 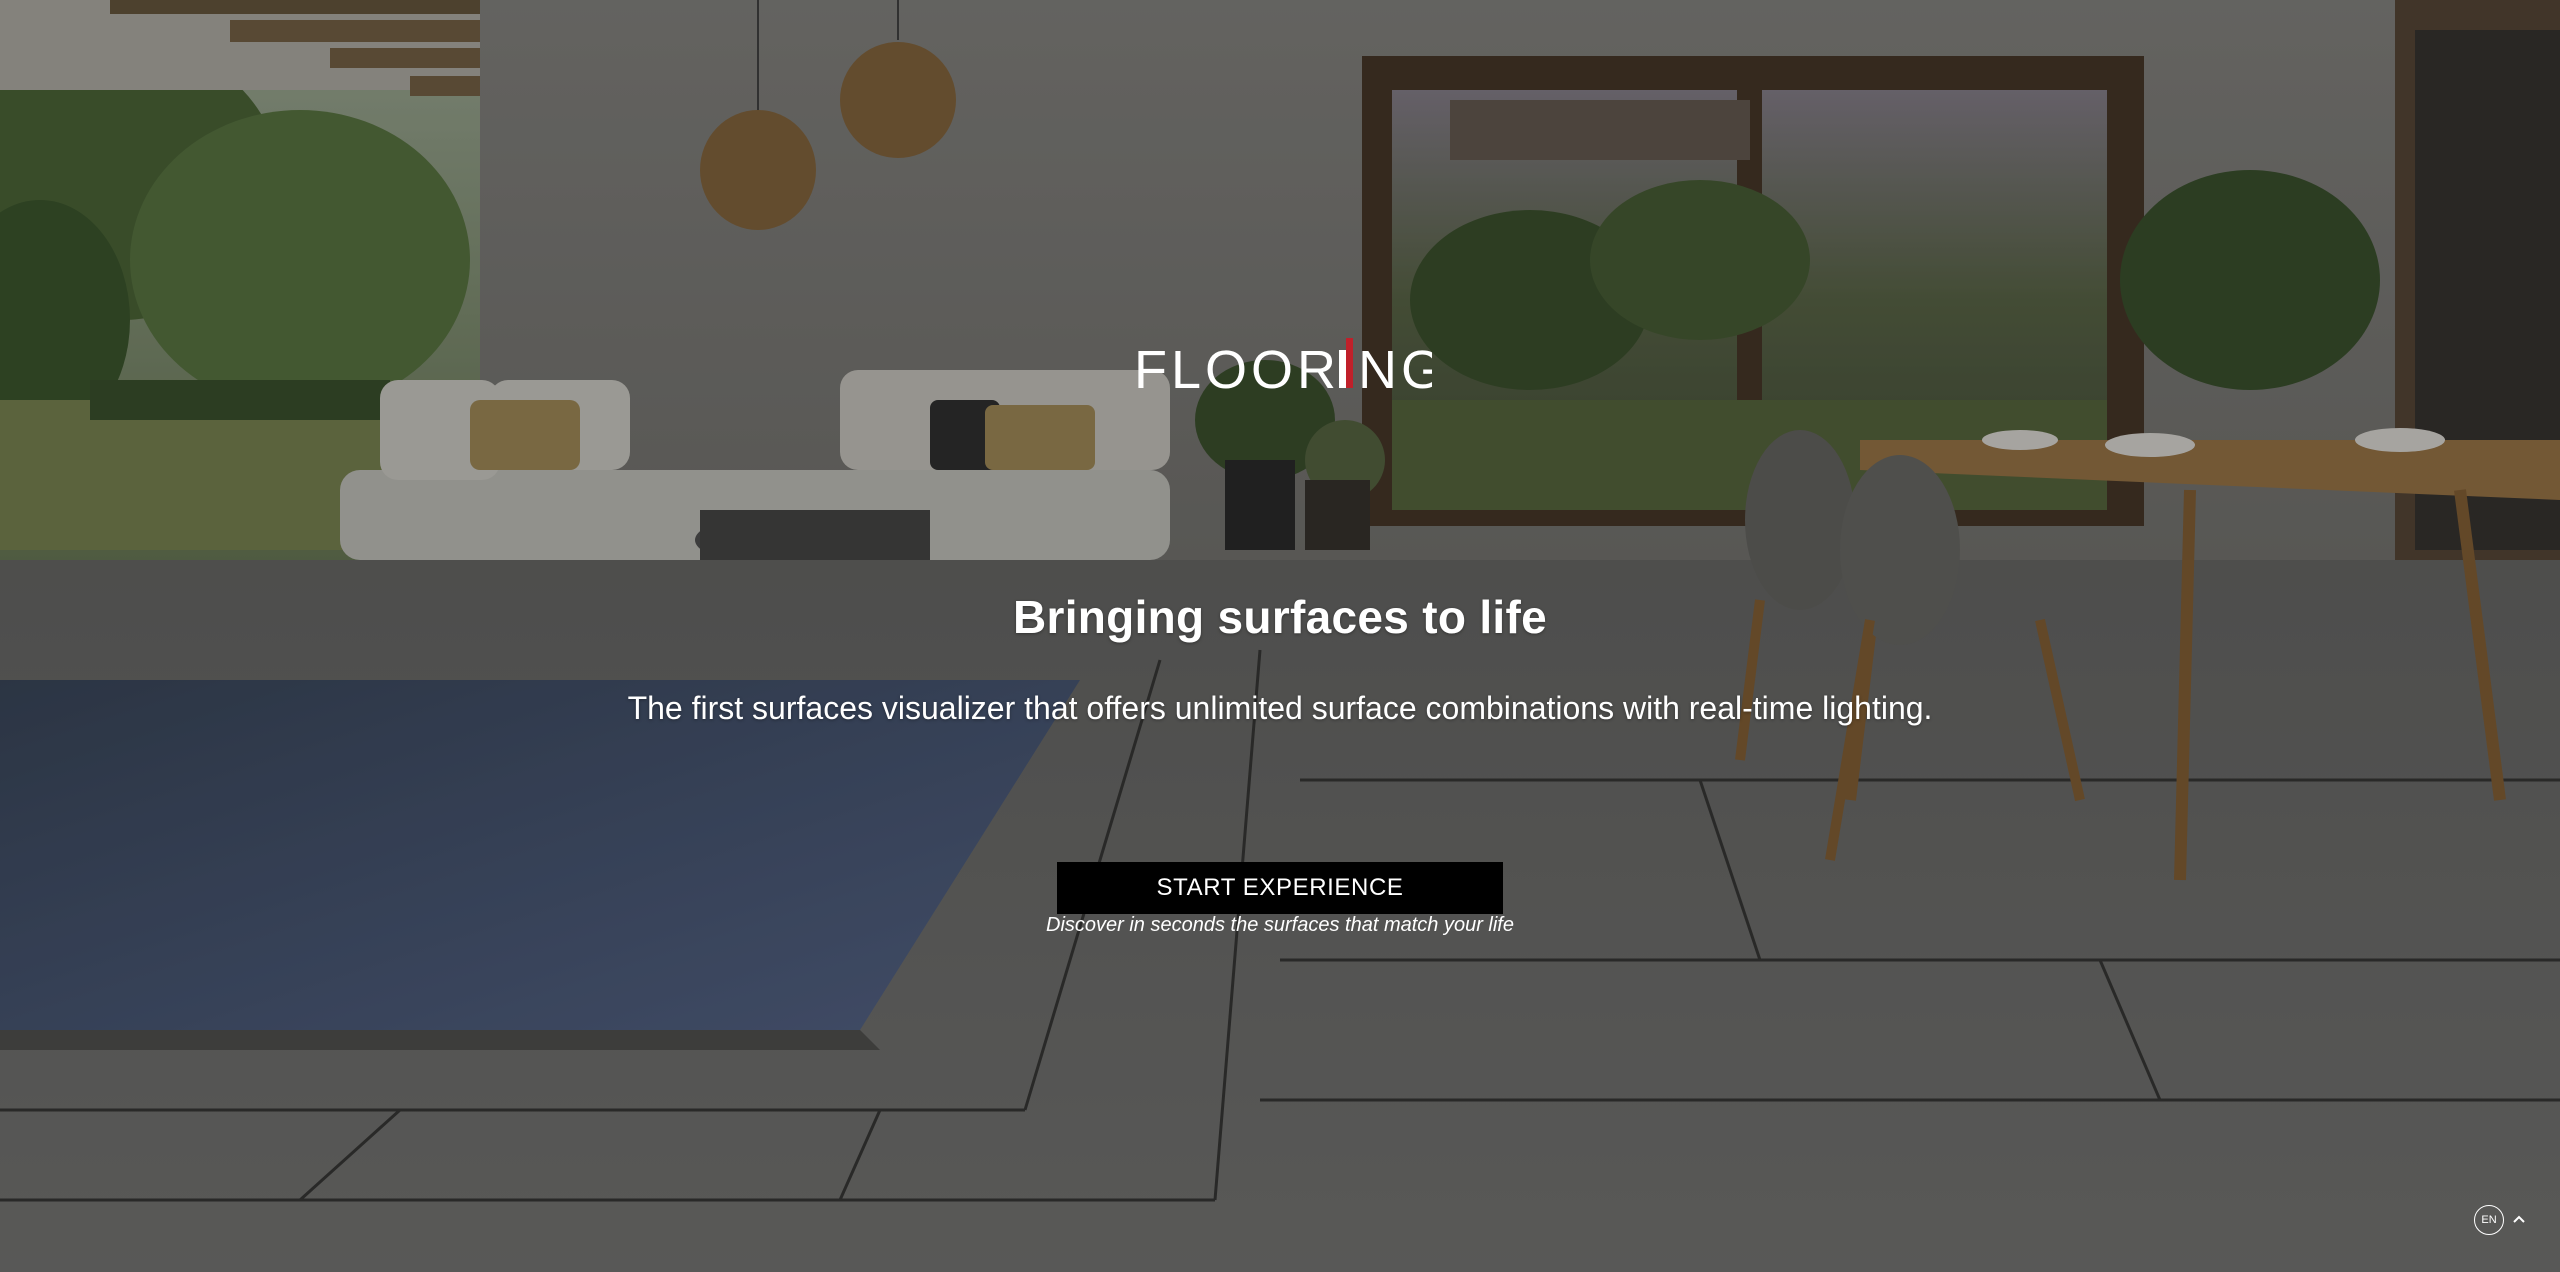 I want to click on start-experience-button: START EXPERIENCE, so click(x=1280, y=888).